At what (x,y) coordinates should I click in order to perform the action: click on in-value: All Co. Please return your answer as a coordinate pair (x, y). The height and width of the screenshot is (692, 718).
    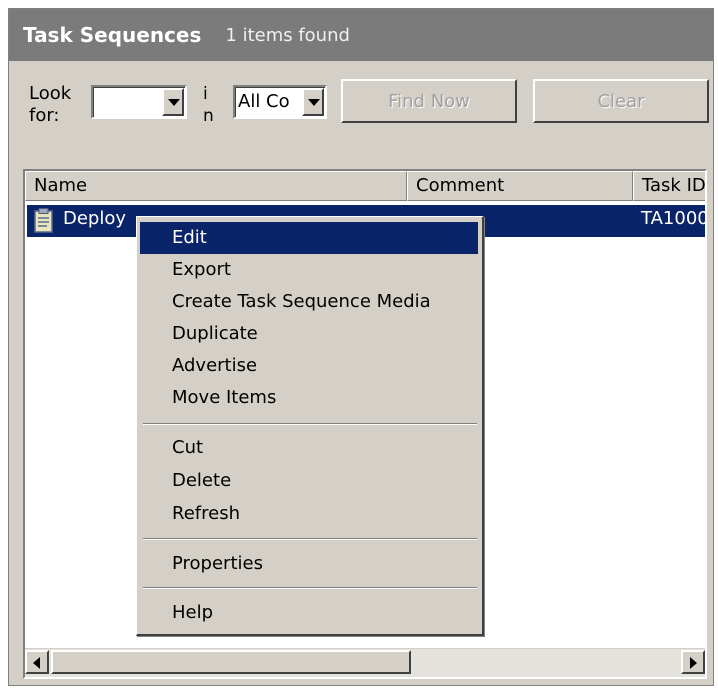
    Looking at the image, I should click on (264, 101).